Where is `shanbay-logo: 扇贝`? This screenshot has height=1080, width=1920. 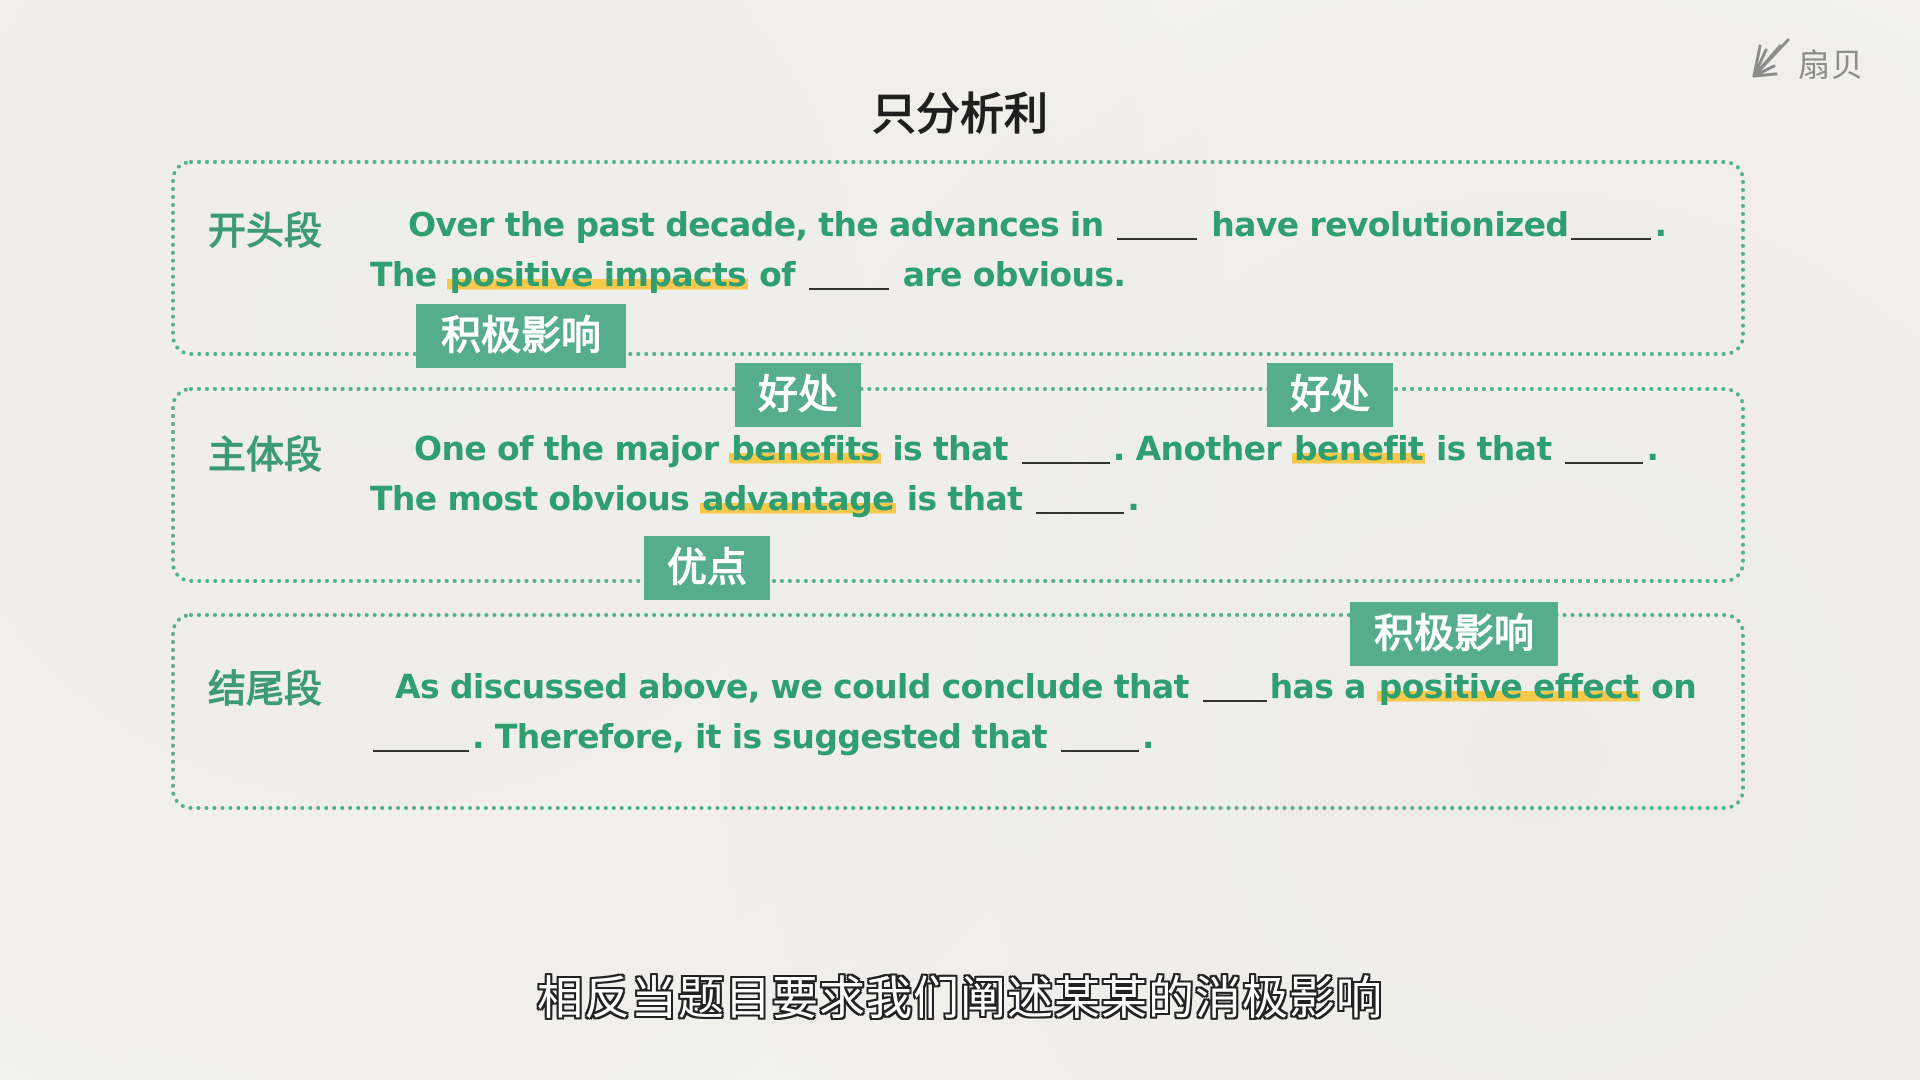
shanbay-logo: 扇贝 is located at coordinates (1806, 60).